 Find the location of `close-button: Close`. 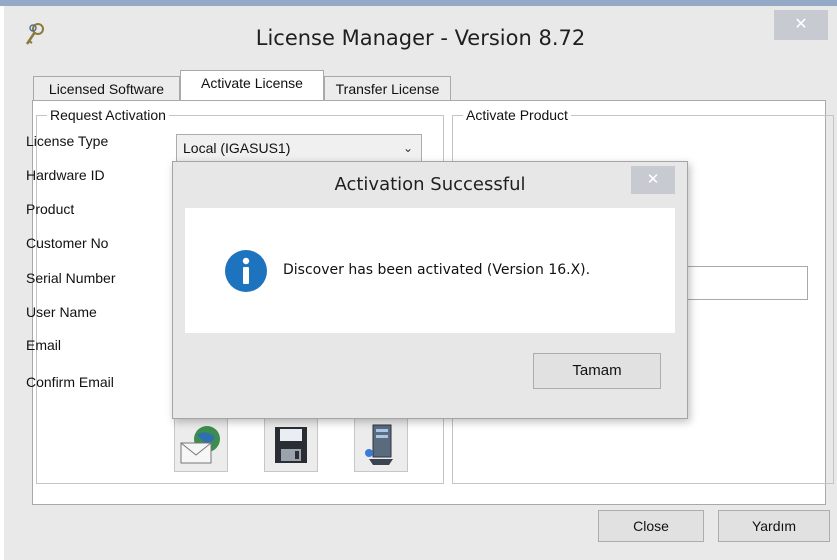

close-button: Close is located at coordinates (651, 526).